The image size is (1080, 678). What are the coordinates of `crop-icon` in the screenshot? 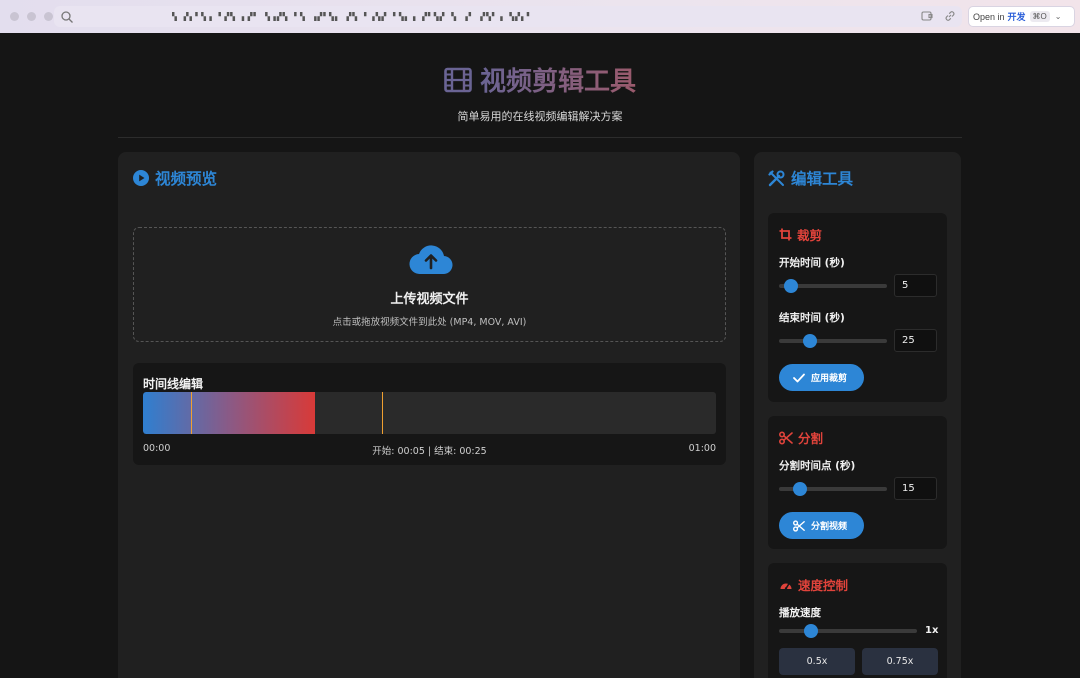 It's located at (785, 234).